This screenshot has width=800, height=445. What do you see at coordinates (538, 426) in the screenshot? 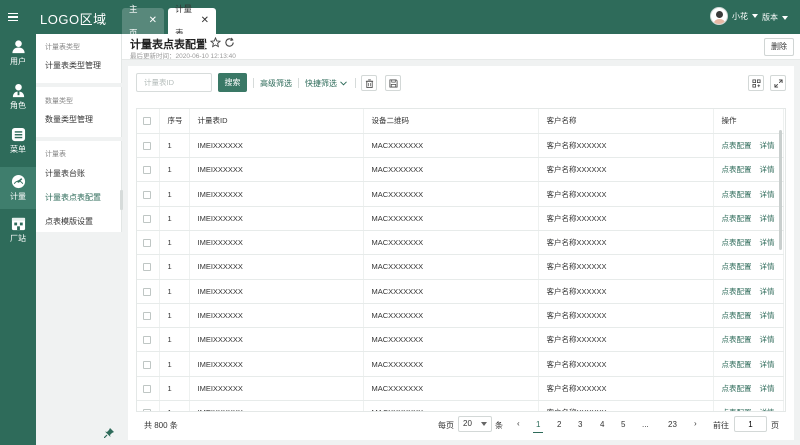
I see `page-button: 1` at bounding box center [538, 426].